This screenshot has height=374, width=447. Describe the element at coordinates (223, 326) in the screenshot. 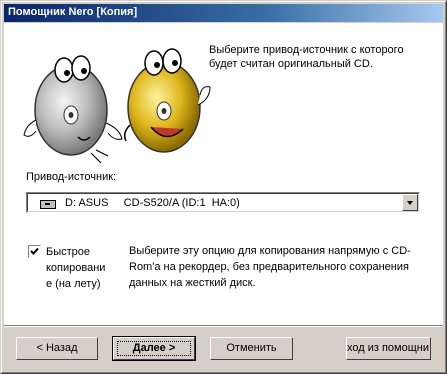

I see `separator-highlight` at that location.